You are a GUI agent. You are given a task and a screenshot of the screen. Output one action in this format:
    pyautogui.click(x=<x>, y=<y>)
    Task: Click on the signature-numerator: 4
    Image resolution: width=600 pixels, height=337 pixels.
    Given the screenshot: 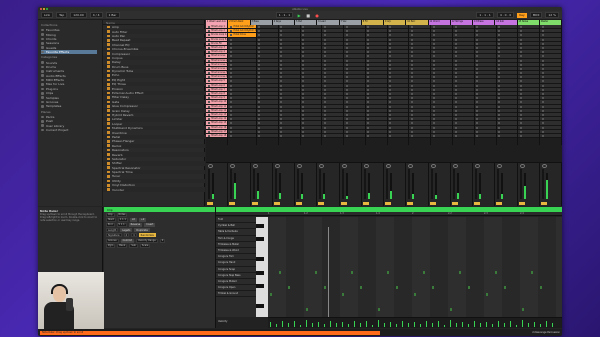 What is the action you would take?
    pyautogui.click(x=126, y=235)
    